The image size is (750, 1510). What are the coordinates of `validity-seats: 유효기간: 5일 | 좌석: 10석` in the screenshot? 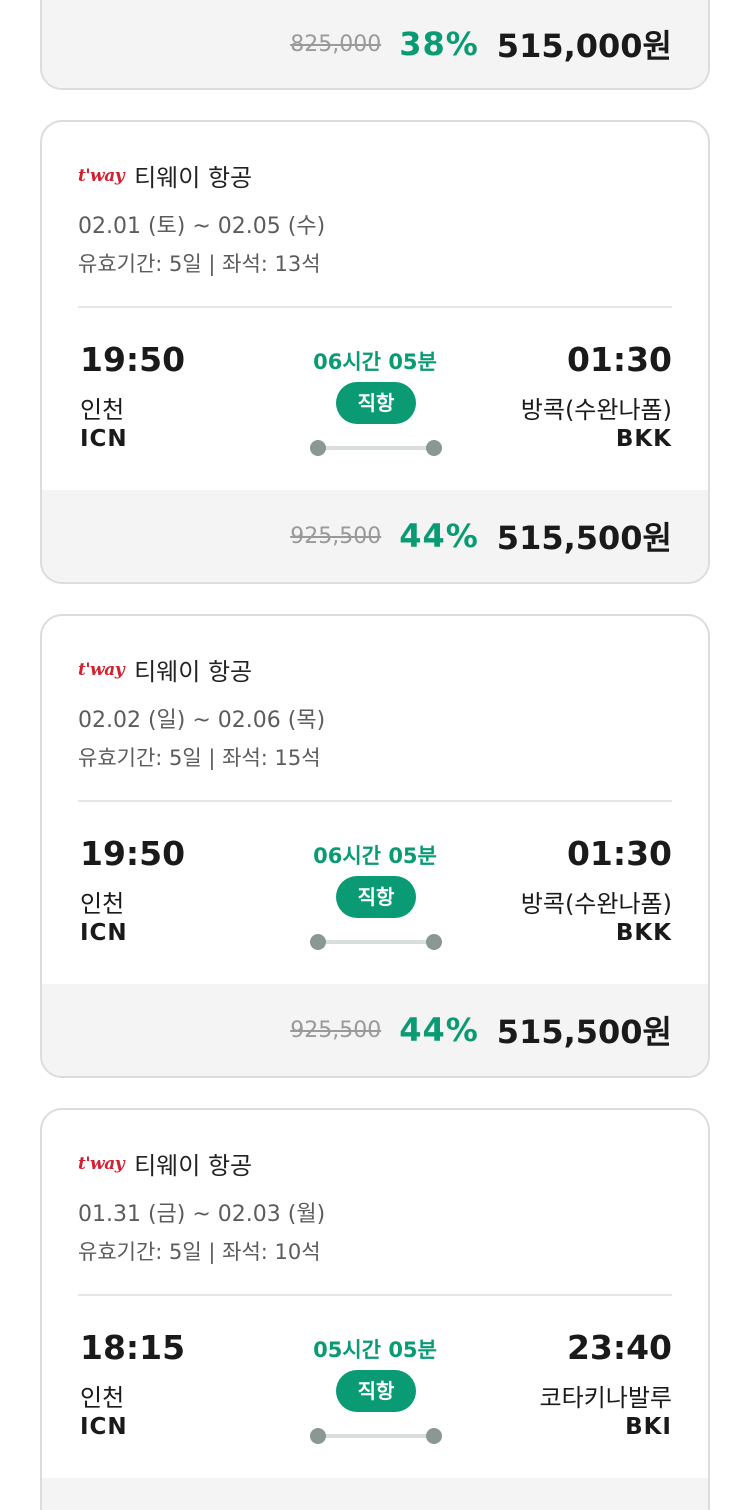 It's located at (199, 1252).